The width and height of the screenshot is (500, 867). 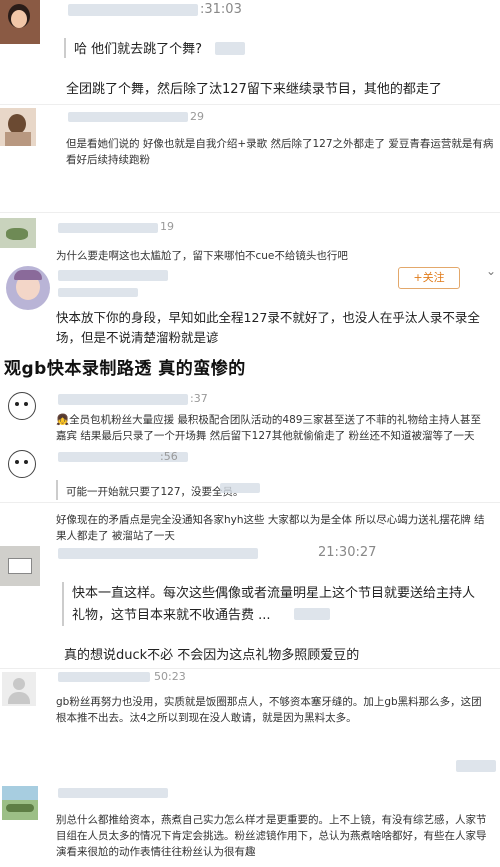 What do you see at coordinates (221, 9) in the screenshot?
I see `timestamp: :31:03` at bounding box center [221, 9].